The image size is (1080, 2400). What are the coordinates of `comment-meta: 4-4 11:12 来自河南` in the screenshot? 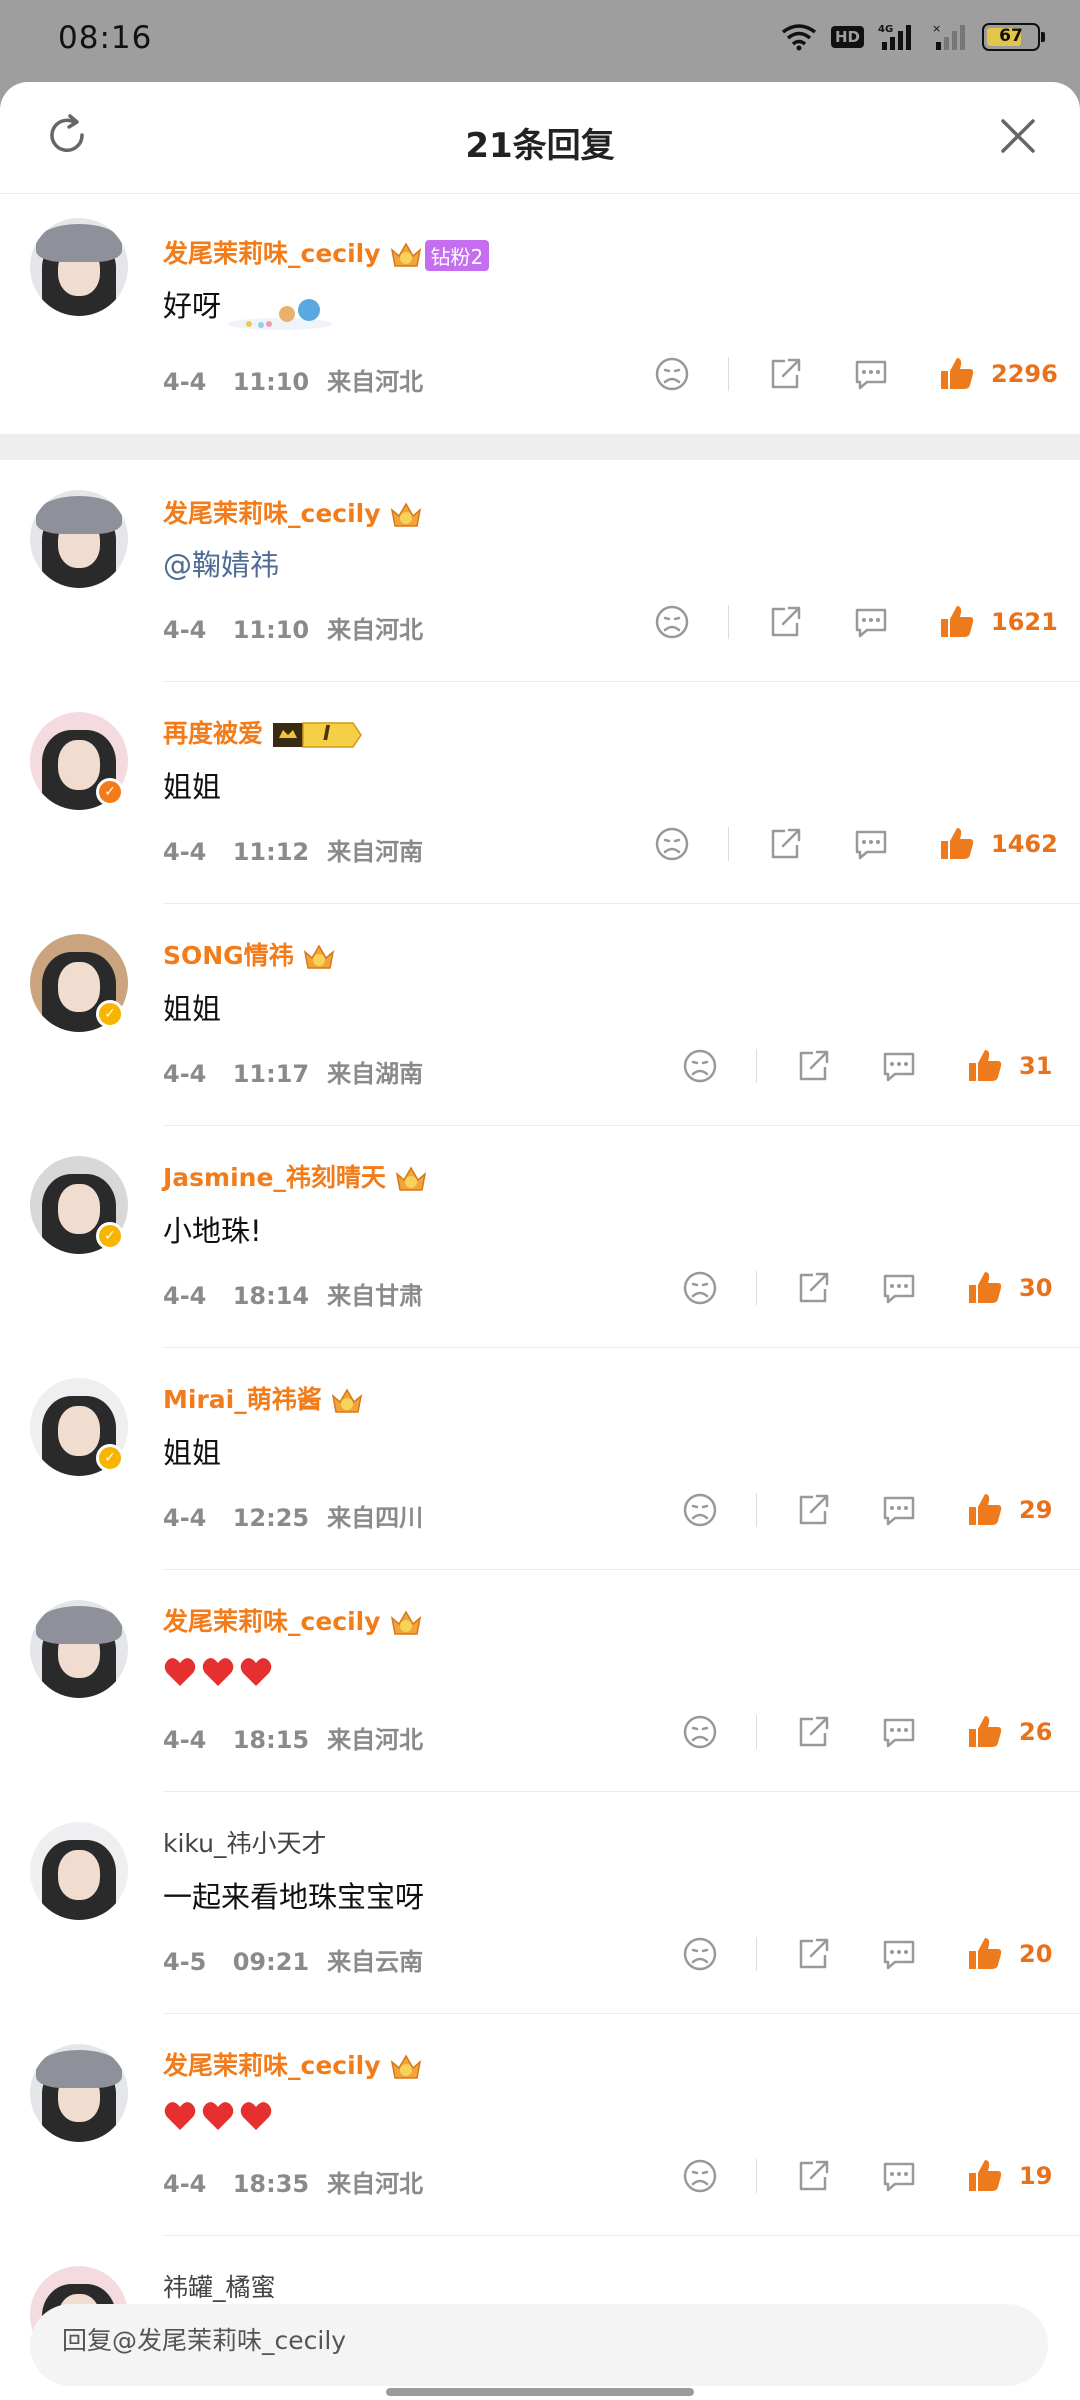 It's located at (293, 852).